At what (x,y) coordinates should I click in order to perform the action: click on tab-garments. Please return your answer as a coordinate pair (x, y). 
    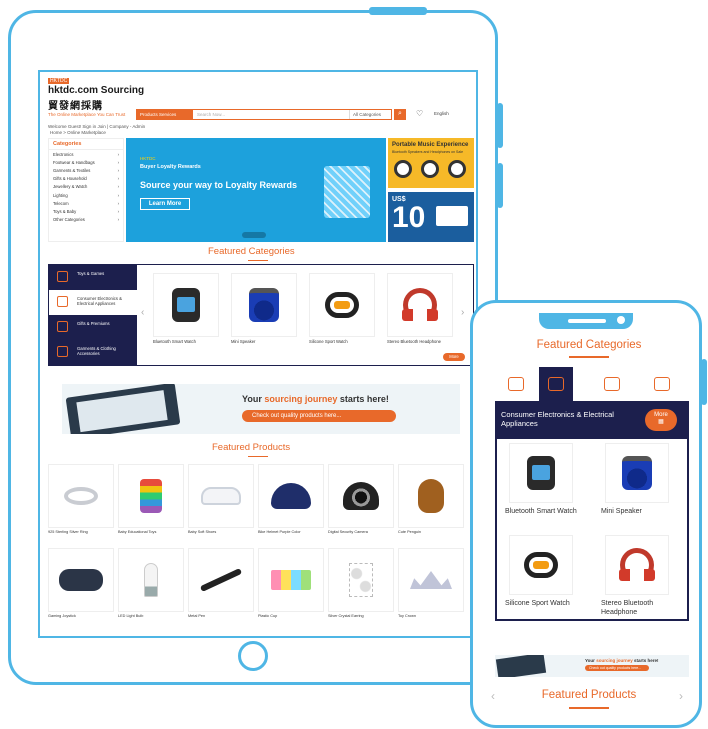
    Looking at the image, I should click on (662, 384).